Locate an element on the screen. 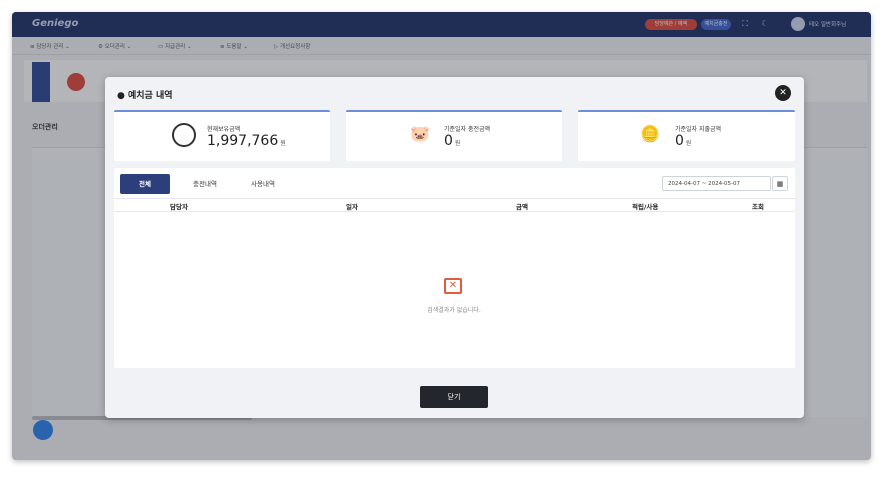  card-label: 기준일자 지출금액 is located at coordinates (698, 129).